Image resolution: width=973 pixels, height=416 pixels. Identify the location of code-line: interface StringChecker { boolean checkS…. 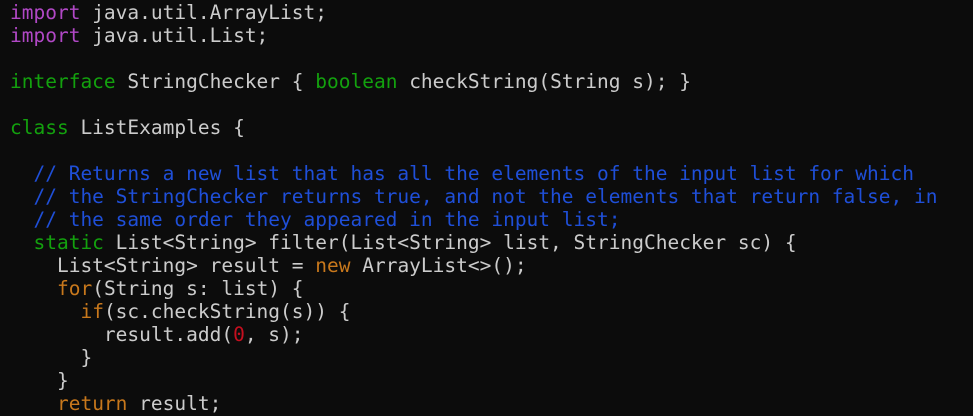
(491, 81).